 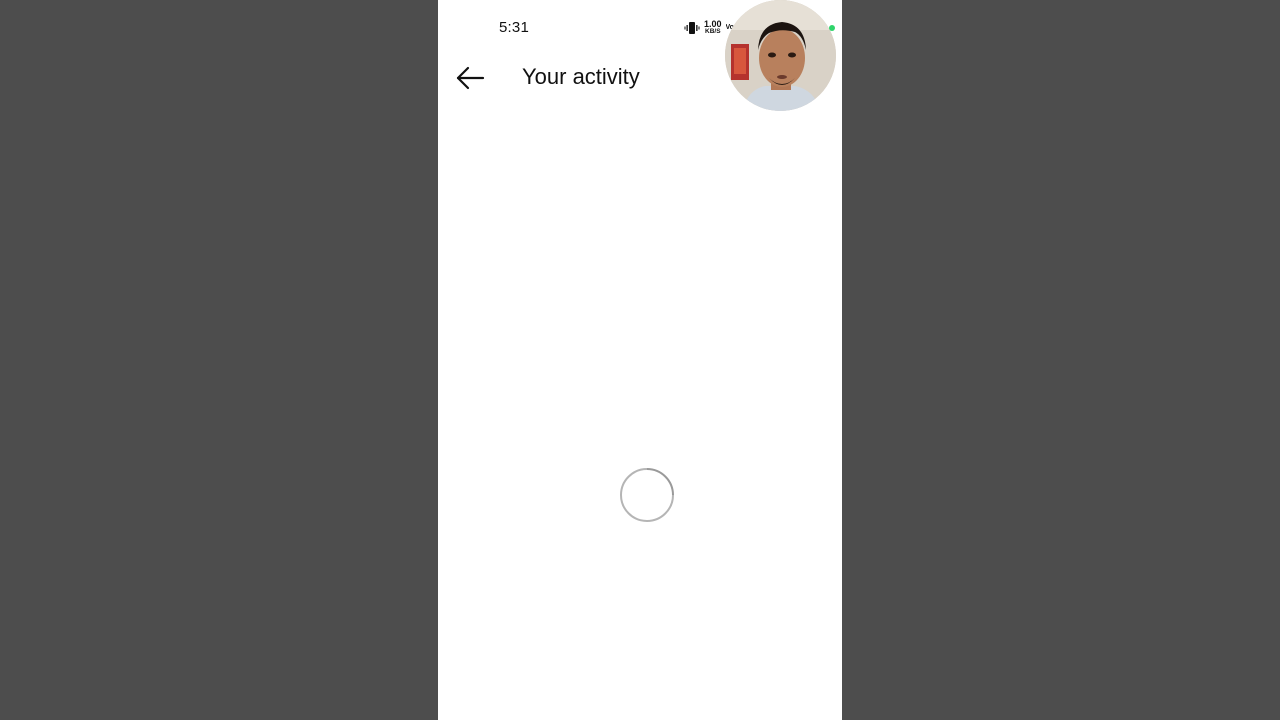 I want to click on net-speed-value: 1.00, so click(x=713, y=24).